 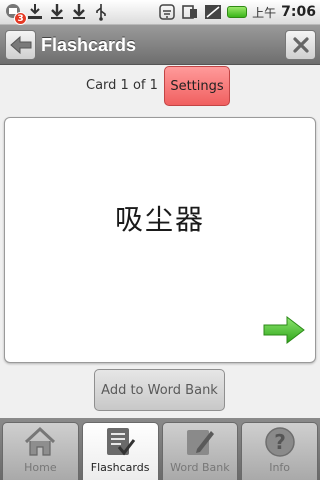 I want to click on status-bar: 3 上午 7:06, so click(x=160, y=12).